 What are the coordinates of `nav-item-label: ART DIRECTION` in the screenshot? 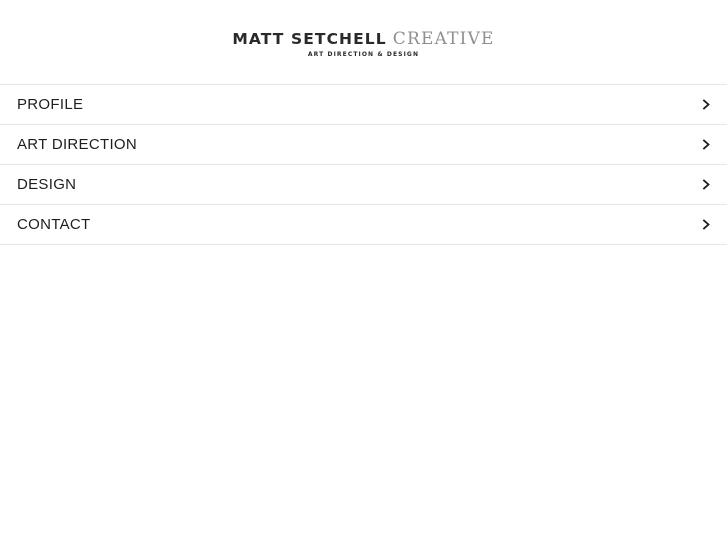 It's located at (77, 144).